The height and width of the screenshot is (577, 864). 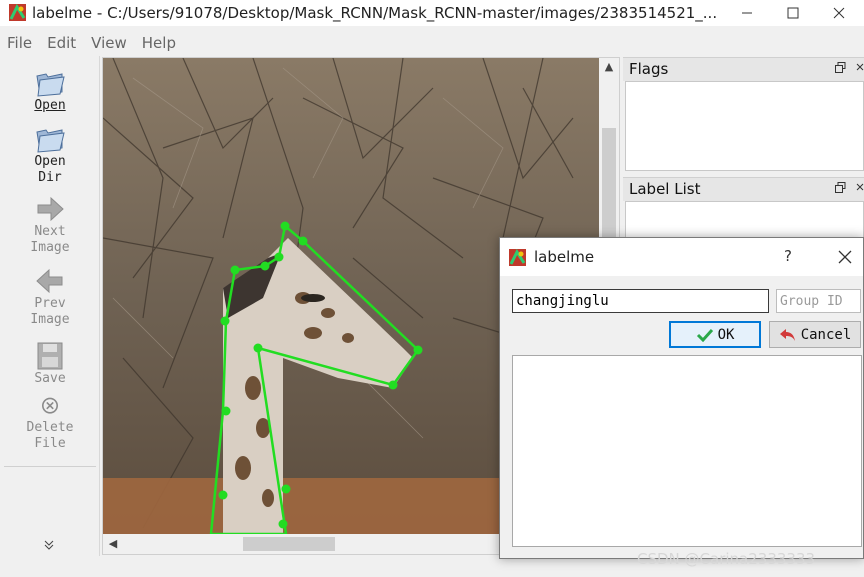 What do you see at coordinates (50, 247) in the screenshot?
I see `next-label-line2: Image` at bounding box center [50, 247].